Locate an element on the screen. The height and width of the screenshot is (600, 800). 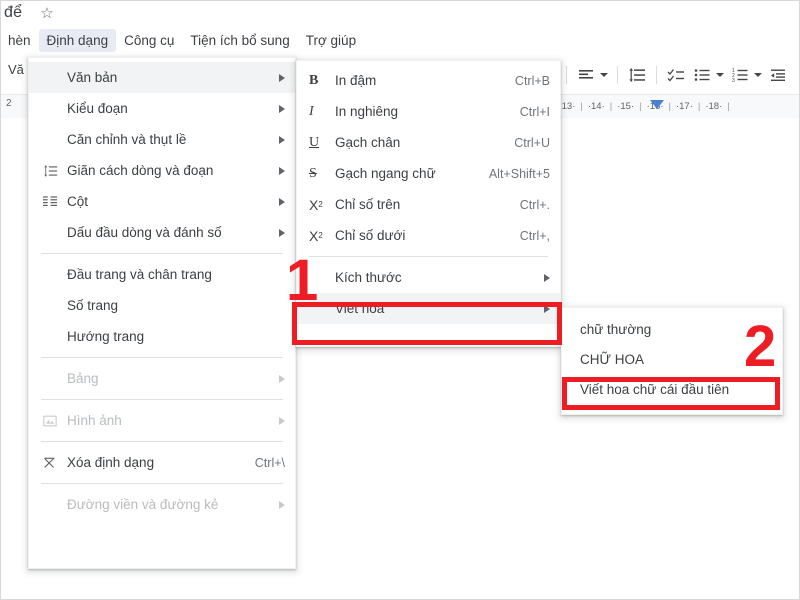
align-dropdown-caret-icon is located at coordinates (604, 75).